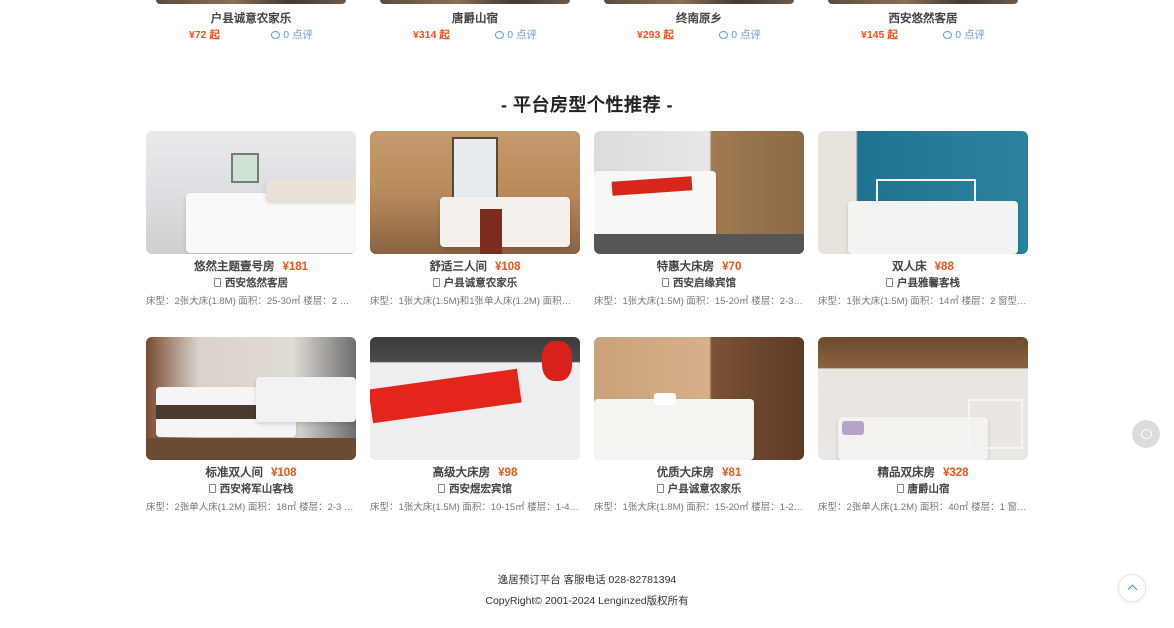  I want to click on room-name: 标准双人间, so click(234, 473).